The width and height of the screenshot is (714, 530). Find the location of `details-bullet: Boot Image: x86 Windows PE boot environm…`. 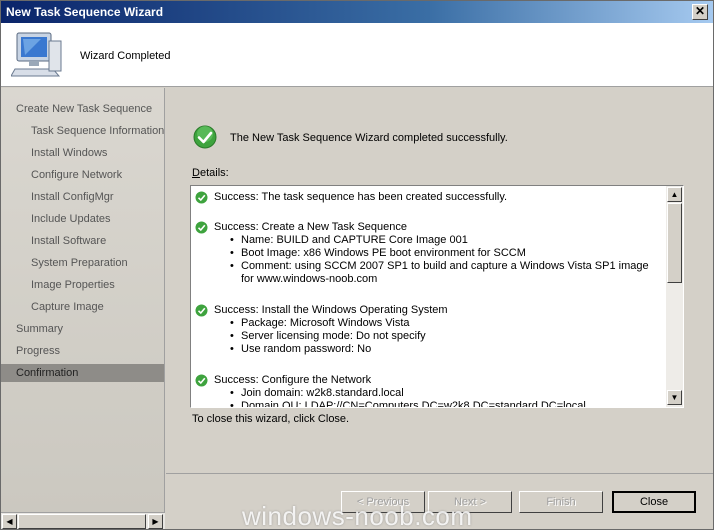

details-bullet: Boot Image: x86 Windows PE boot environm… is located at coordinates (437, 253).